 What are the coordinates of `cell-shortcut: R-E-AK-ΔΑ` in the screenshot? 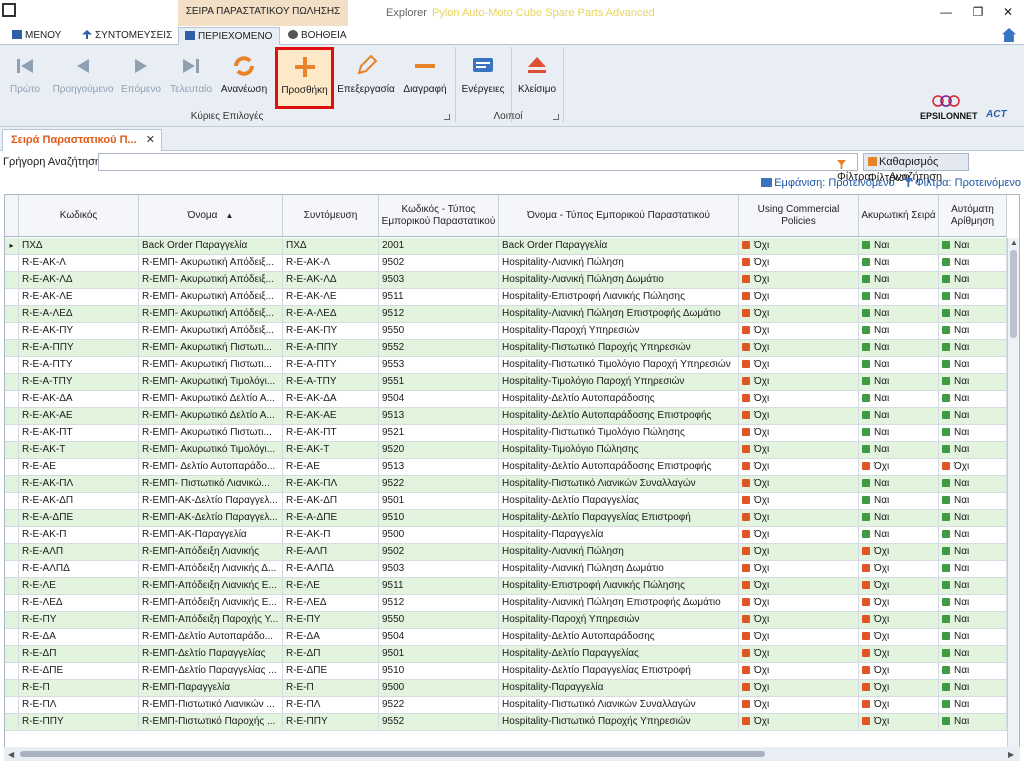 It's located at (331, 399).